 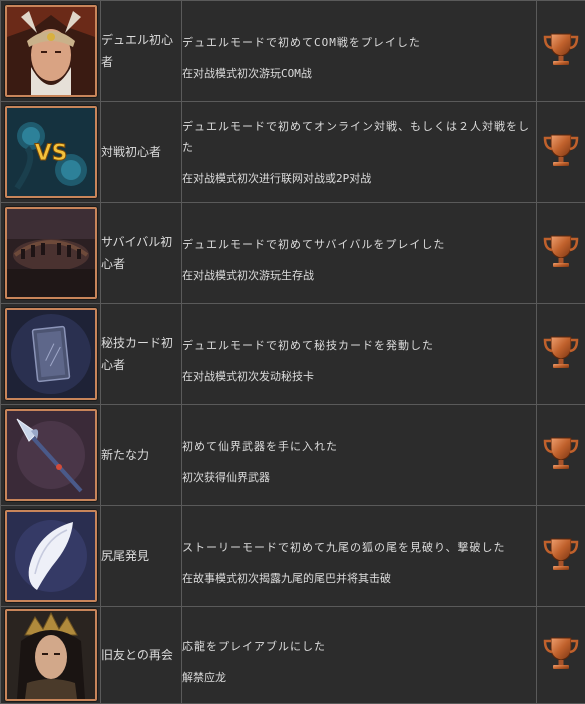 What do you see at coordinates (51, 556) in the screenshot?
I see `fox-tail-icon` at bounding box center [51, 556].